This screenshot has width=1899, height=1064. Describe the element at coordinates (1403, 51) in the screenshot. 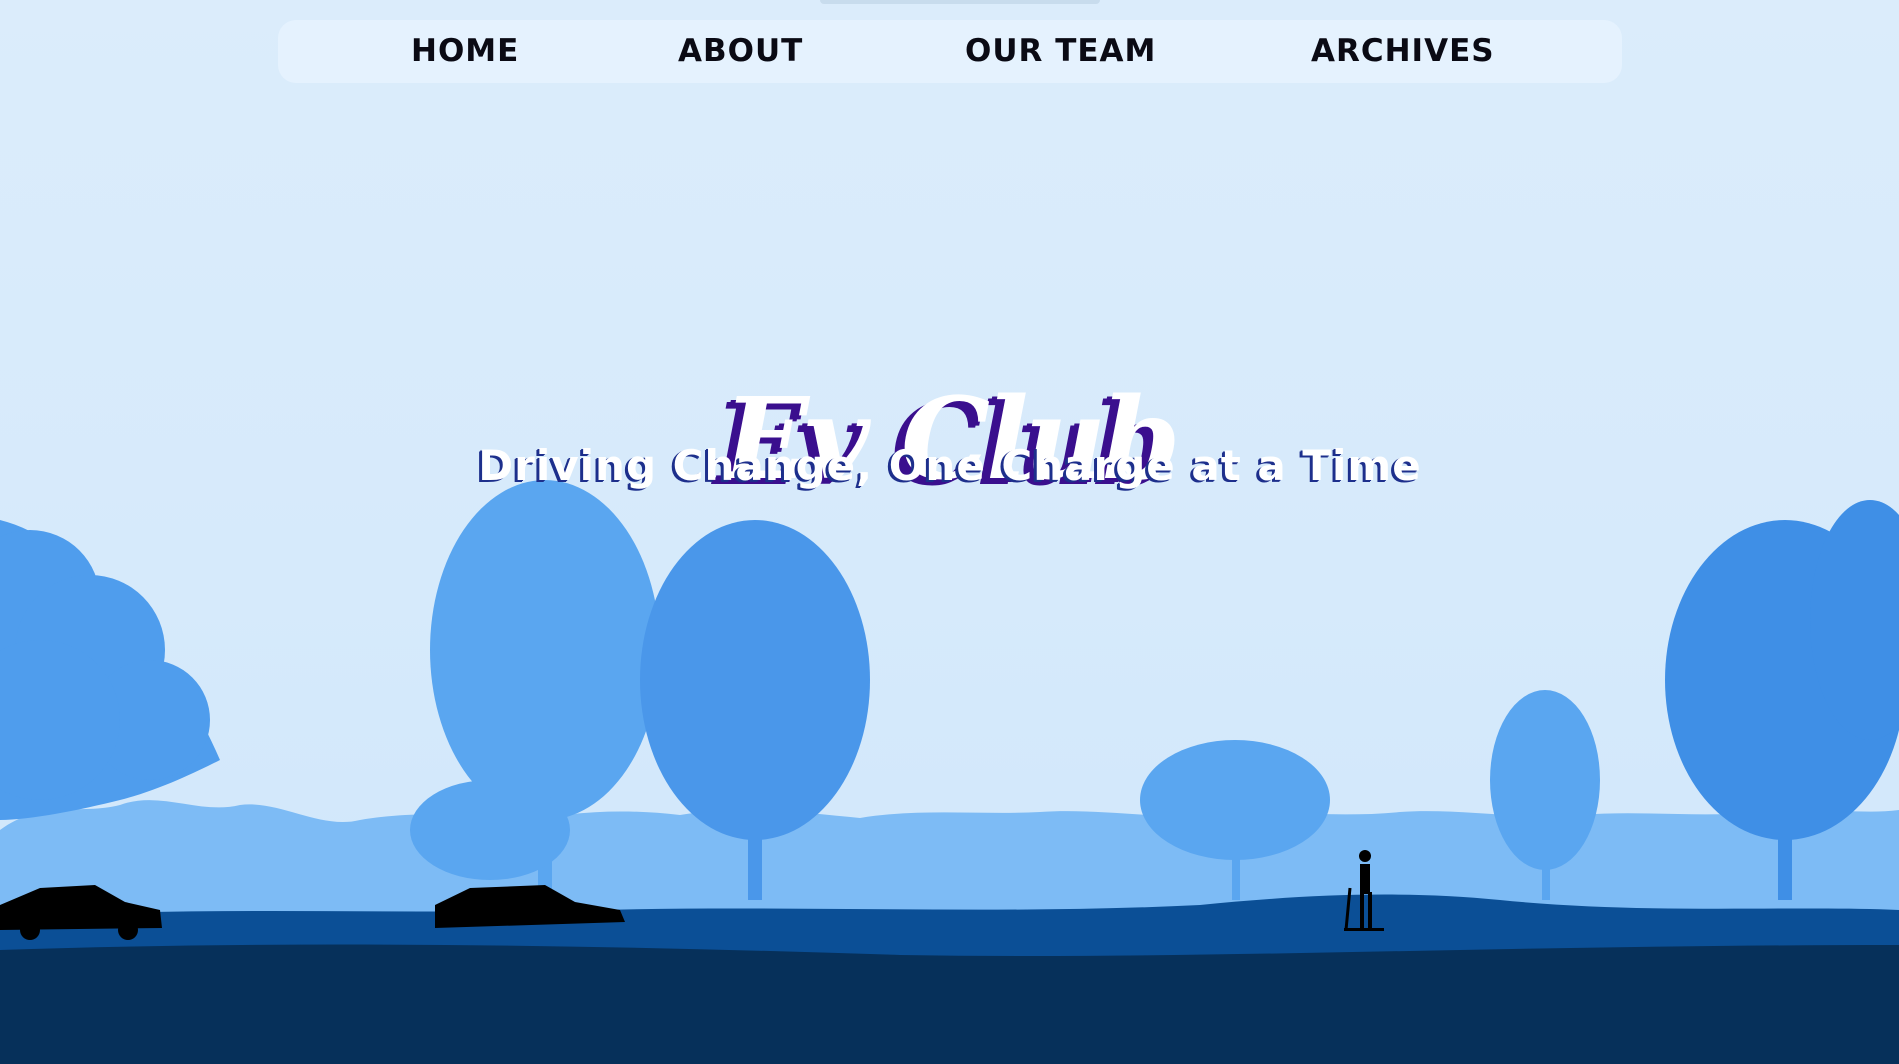

I see `nav-archives: ARCHIVES` at that location.